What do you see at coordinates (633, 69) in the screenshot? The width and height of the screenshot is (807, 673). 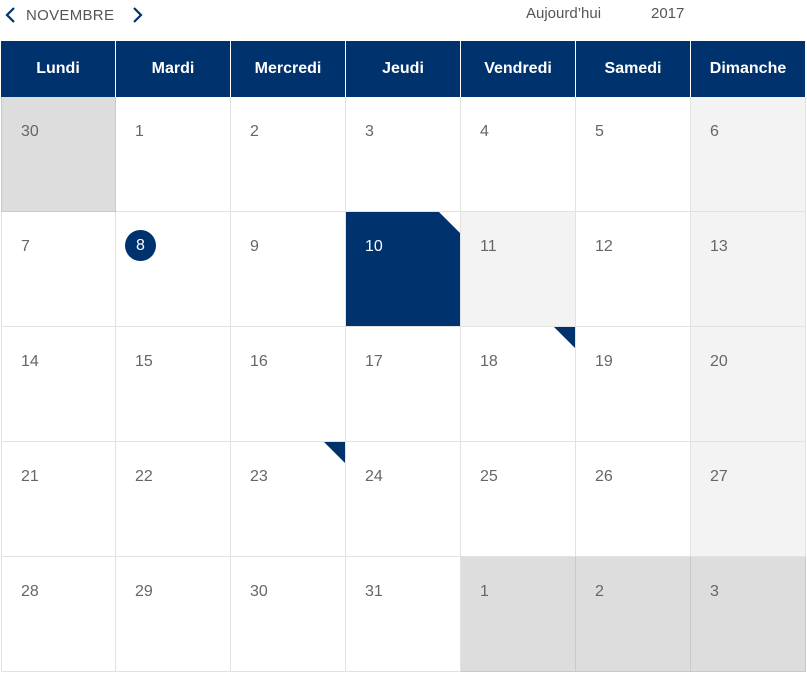 I see `weekday-header-saturday: Samedi` at bounding box center [633, 69].